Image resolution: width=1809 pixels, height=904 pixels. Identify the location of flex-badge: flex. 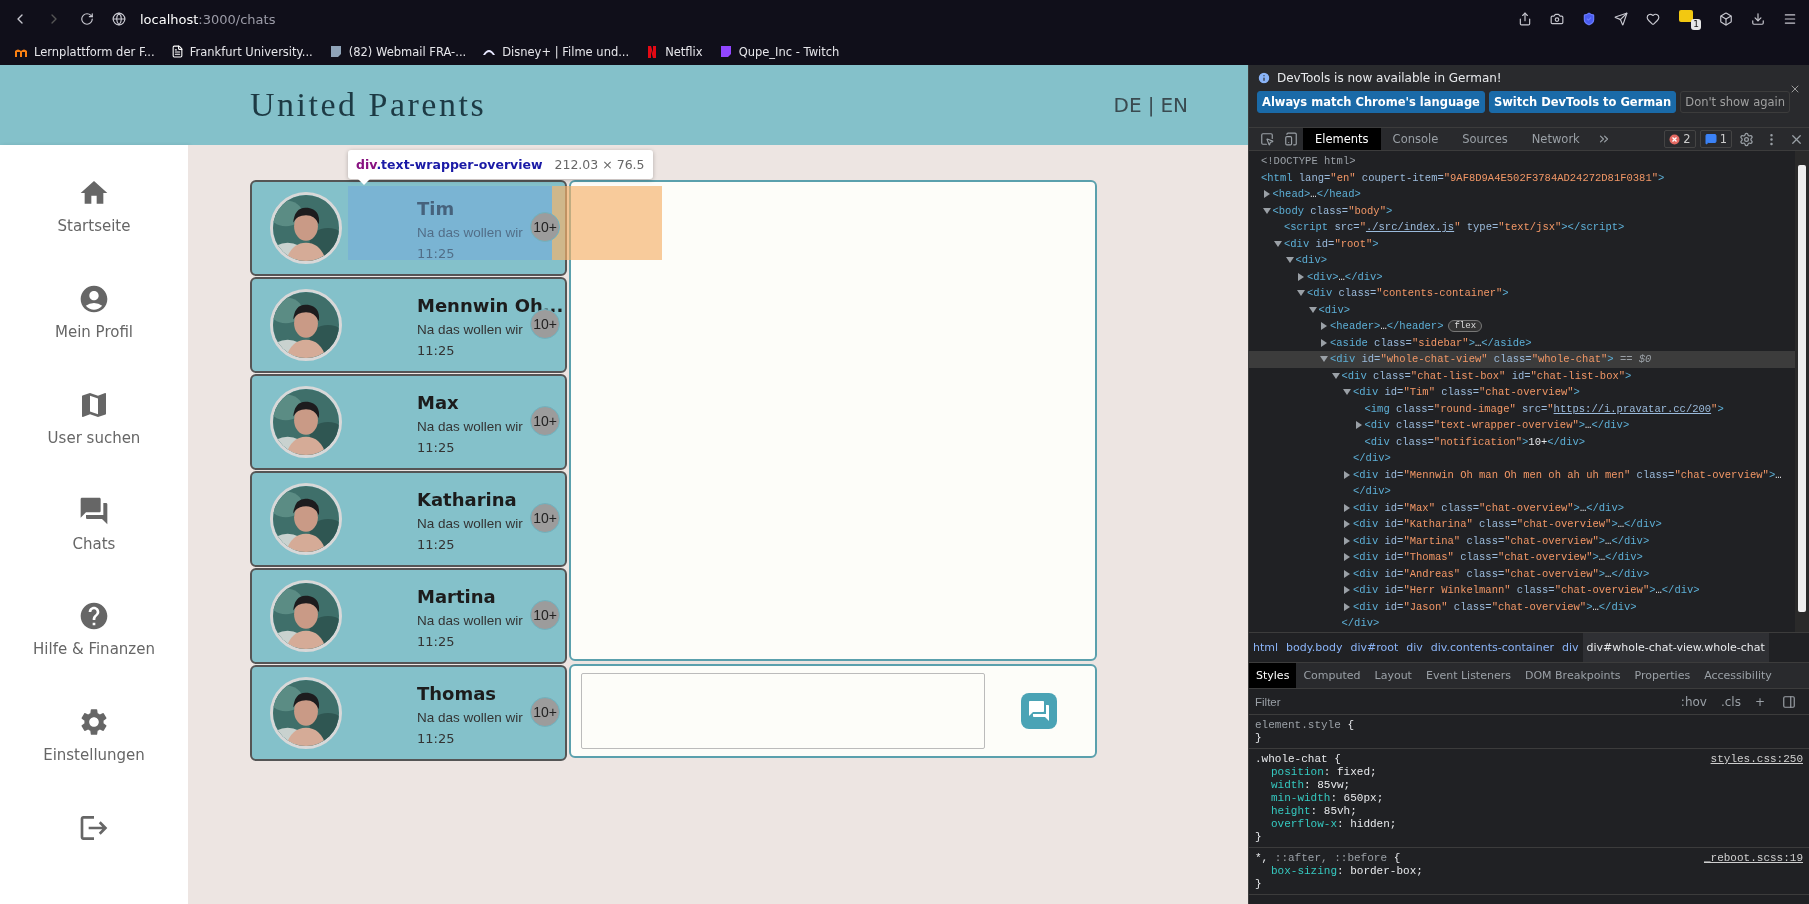
(1465, 326).